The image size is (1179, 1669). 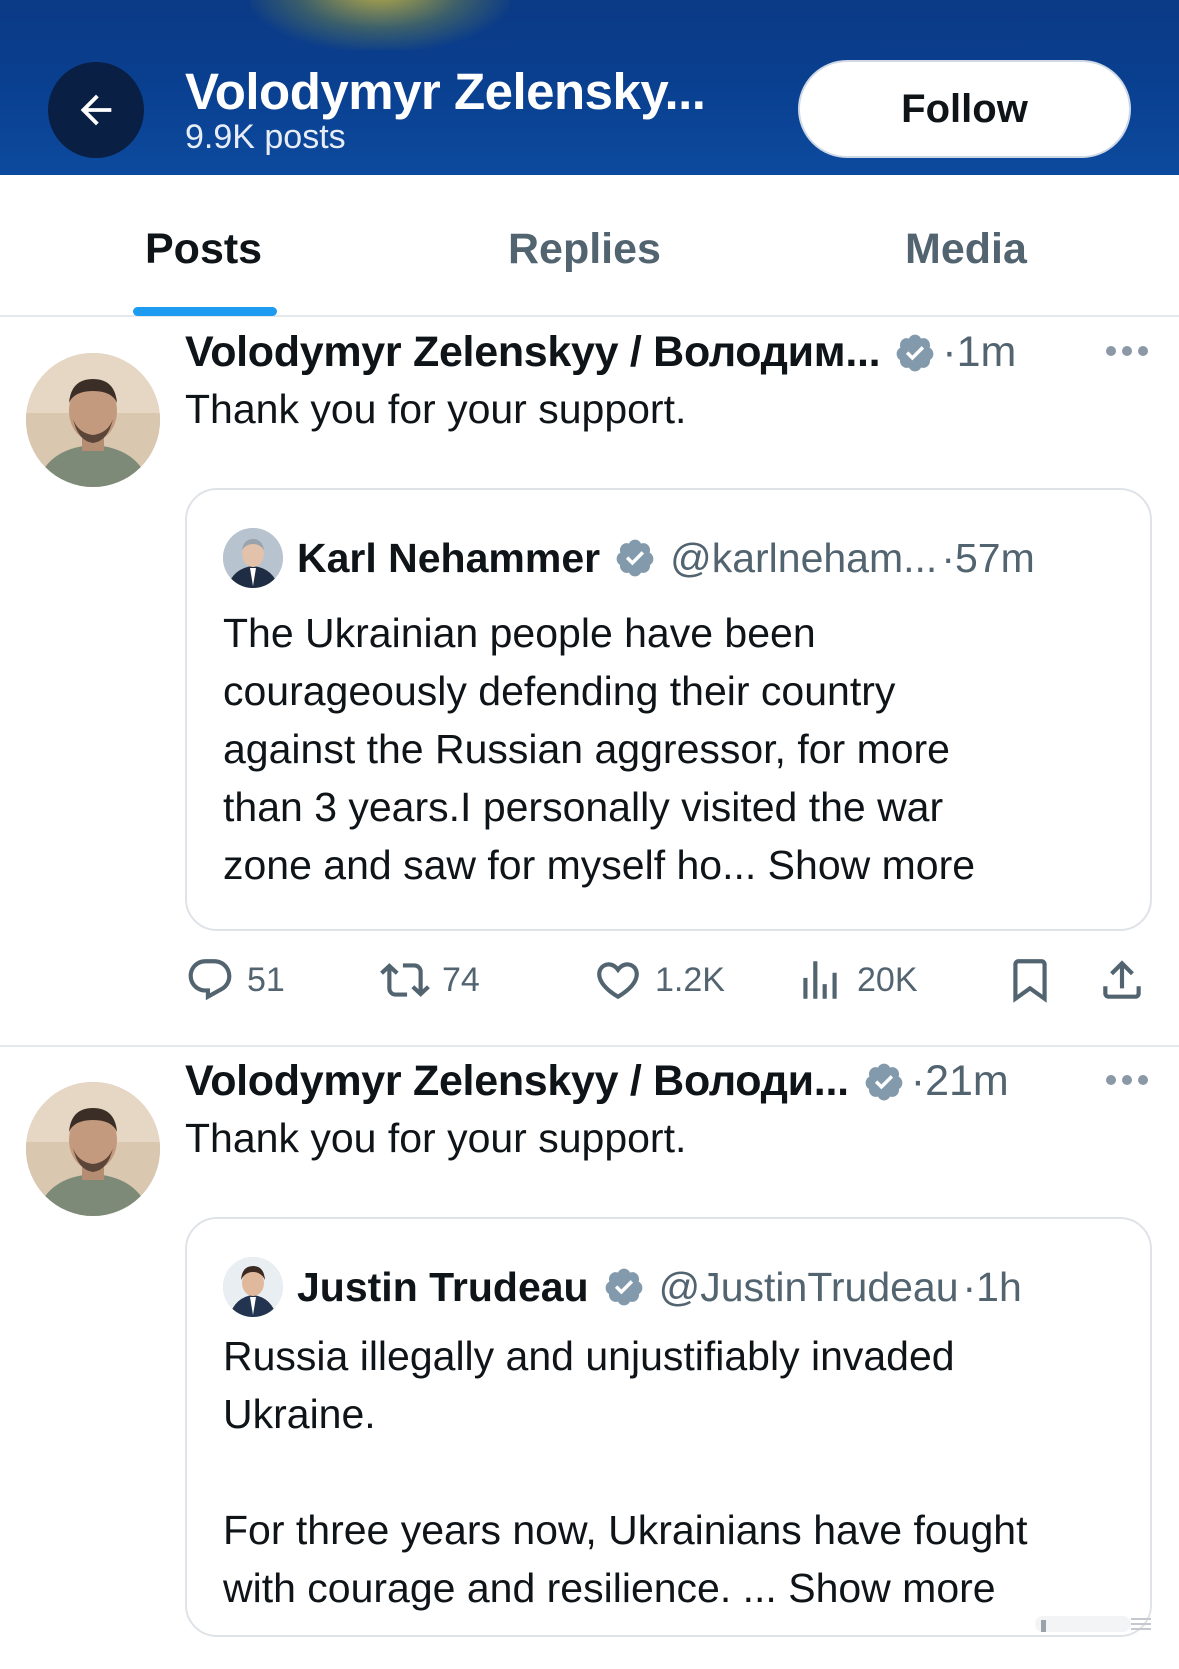 I want to click on heart-icon, so click(x=618, y=981).